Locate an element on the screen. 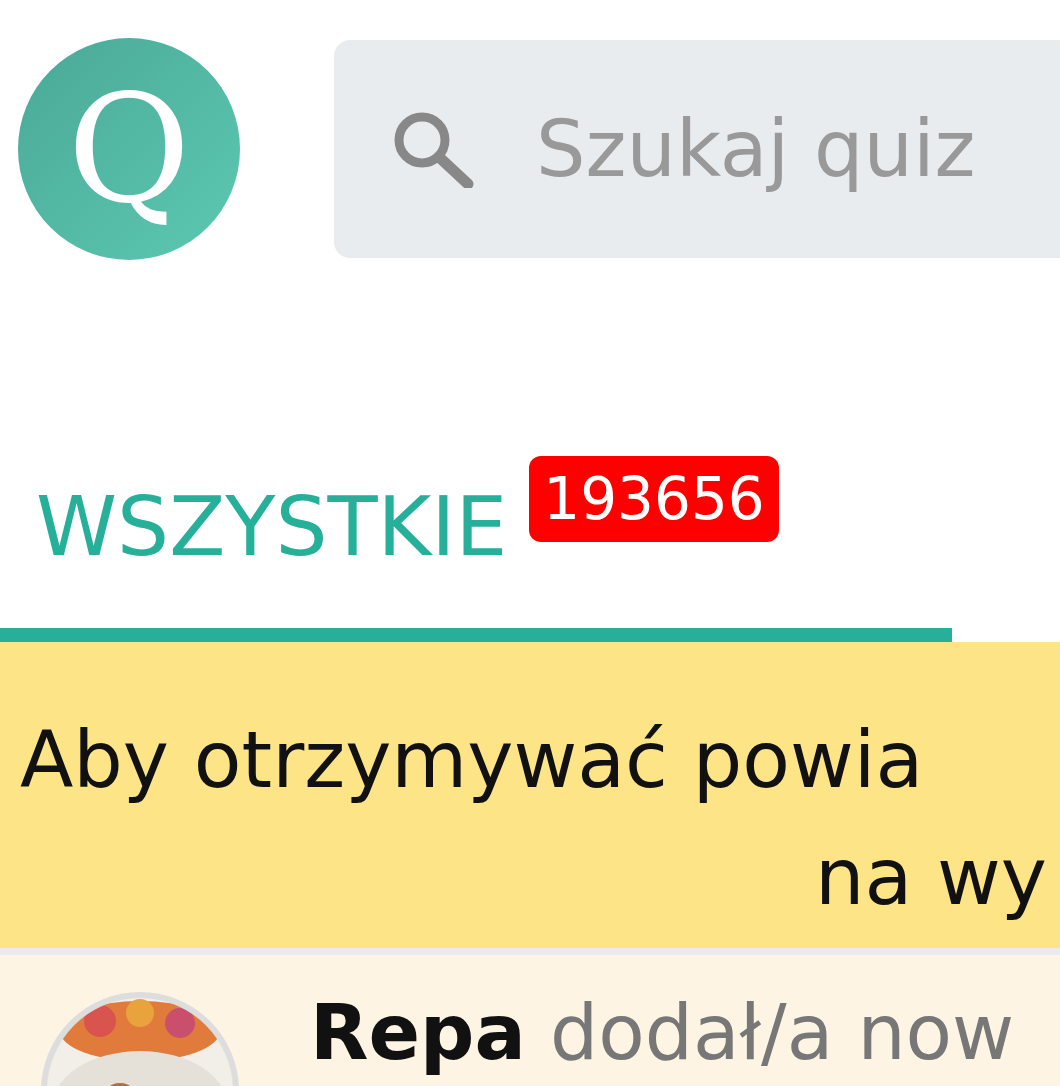 The width and height of the screenshot is (1060, 1086). banner-text: Aby otrzymywać powia is located at coordinates (472, 760).